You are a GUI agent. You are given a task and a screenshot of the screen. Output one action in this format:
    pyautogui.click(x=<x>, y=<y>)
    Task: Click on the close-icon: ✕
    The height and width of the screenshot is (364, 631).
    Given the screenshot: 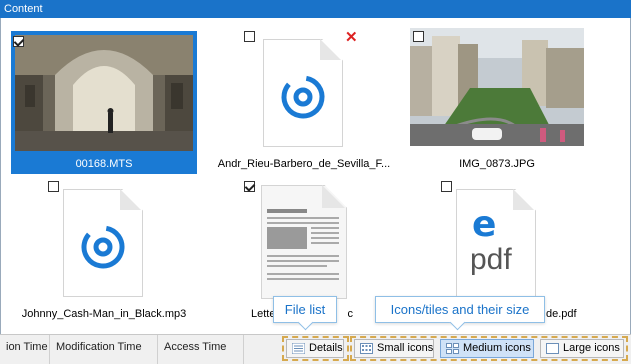 What is the action you would take?
    pyautogui.click(x=351, y=37)
    